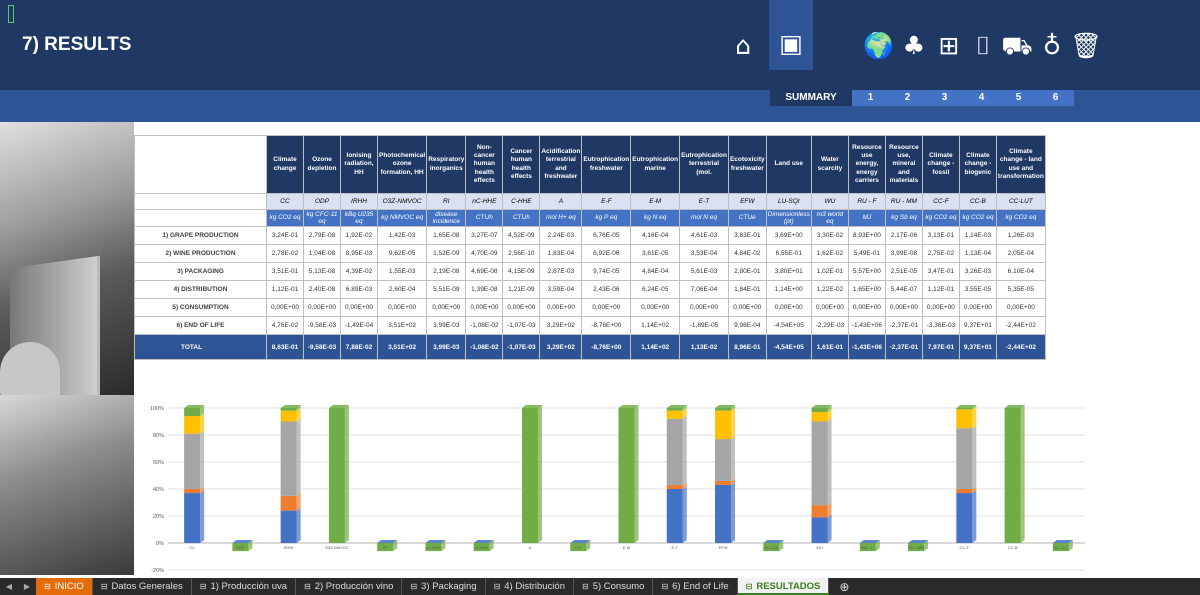 The width and height of the screenshot is (1200, 595). I want to click on table-cell: 2,56E-10, so click(521, 253).